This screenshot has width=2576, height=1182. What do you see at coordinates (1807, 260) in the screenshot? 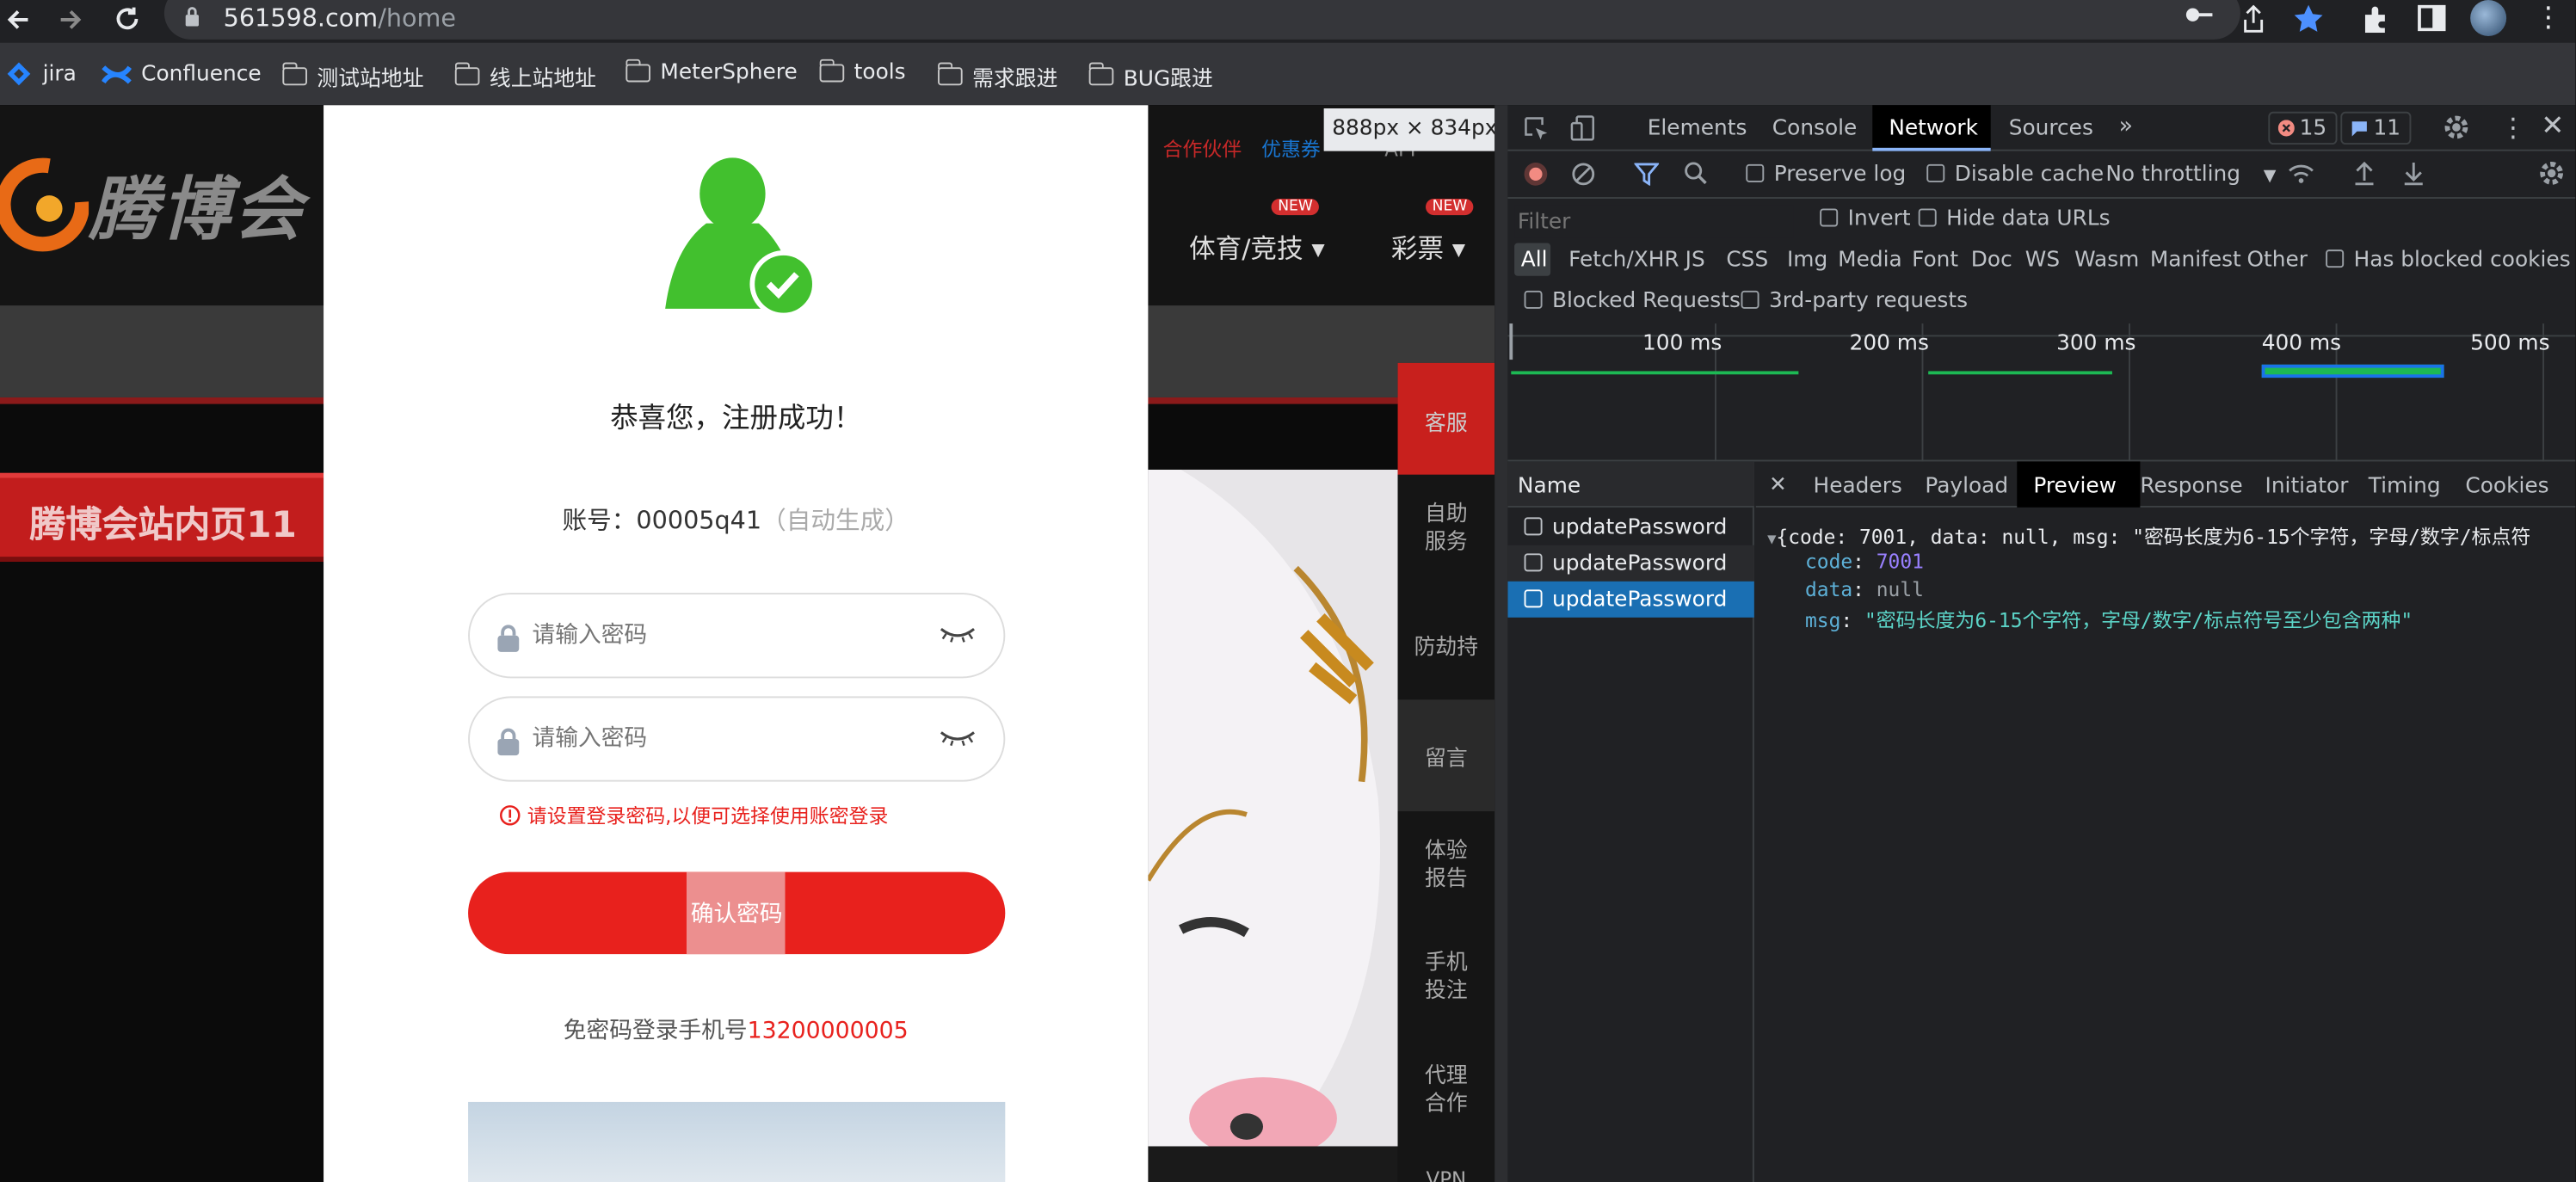
I see `type-filter-img: Img` at bounding box center [1807, 260].